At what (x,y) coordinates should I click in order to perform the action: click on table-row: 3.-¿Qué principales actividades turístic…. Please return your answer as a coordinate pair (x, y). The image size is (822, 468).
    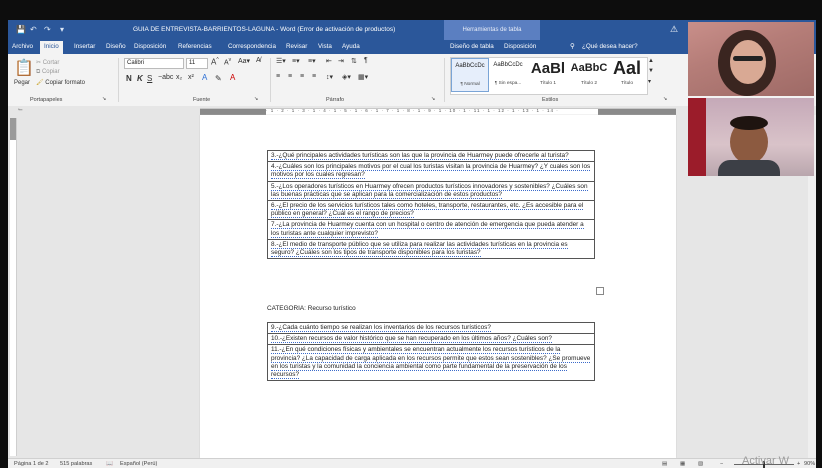
    Looking at the image, I should click on (431, 156).